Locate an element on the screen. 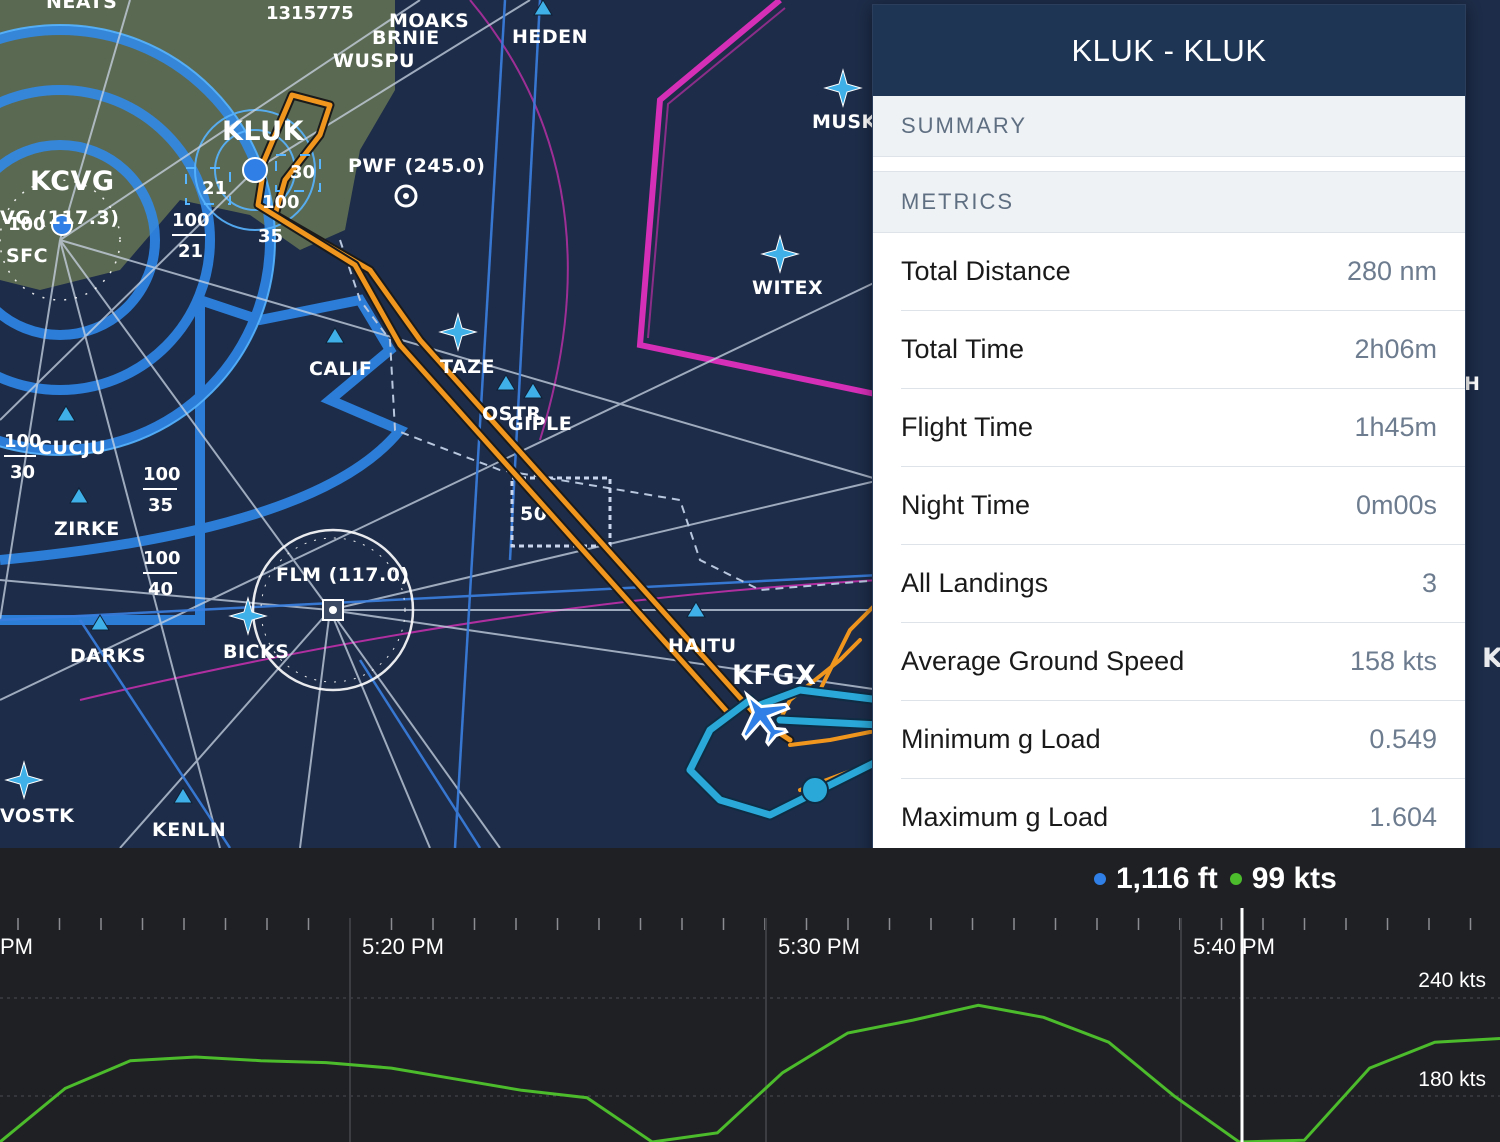 This screenshot has height=1142, width=1500. summary-section-header: SUMMARY is located at coordinates (1169, 126).